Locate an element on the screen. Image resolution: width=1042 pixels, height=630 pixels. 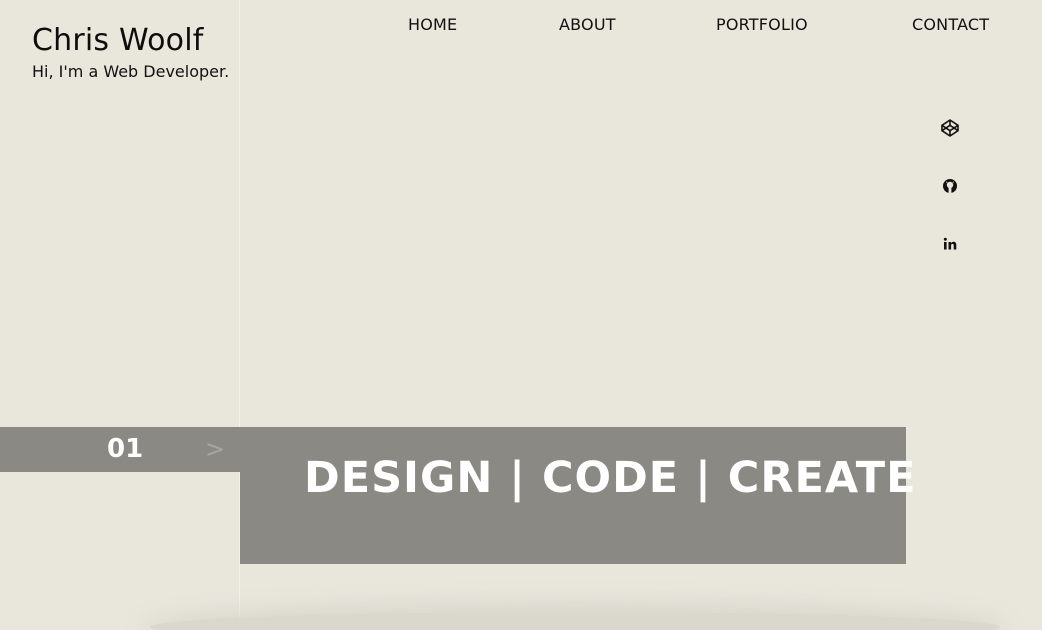
codepen-link is located at coordinates (950, 128).